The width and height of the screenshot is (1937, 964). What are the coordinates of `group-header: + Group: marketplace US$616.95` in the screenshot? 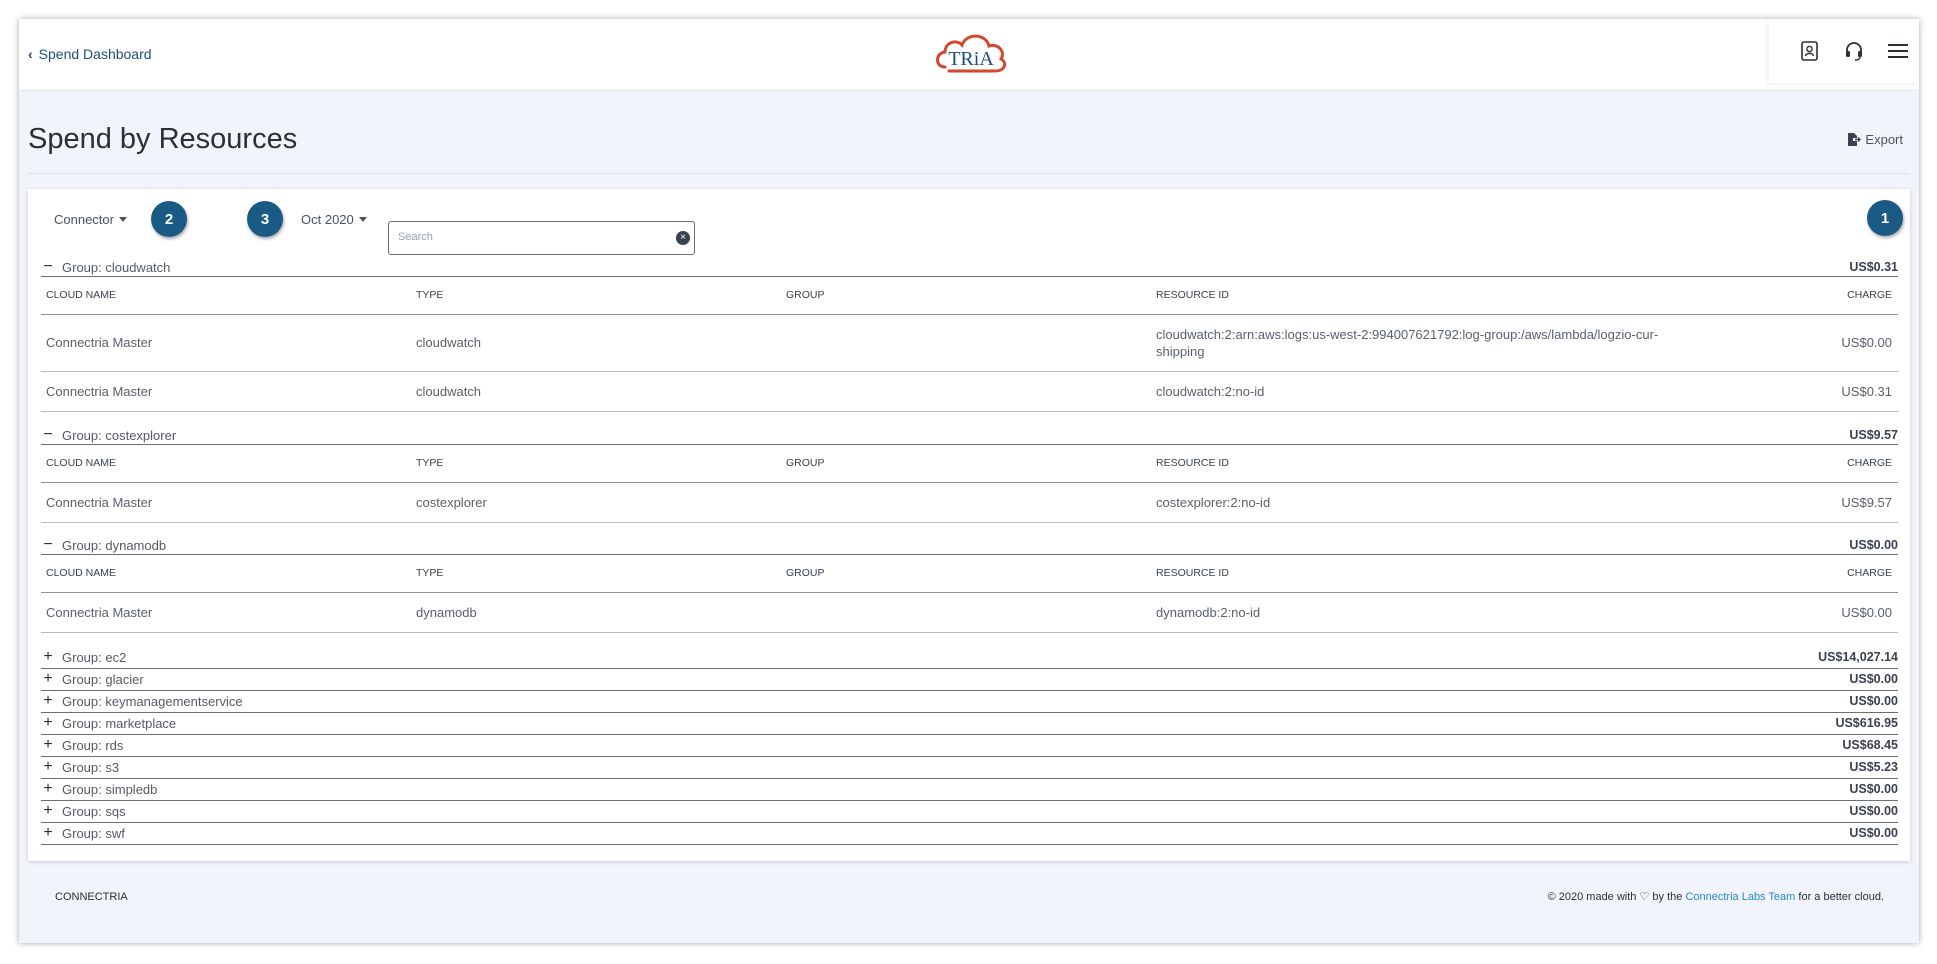 It's located at (969, 724).